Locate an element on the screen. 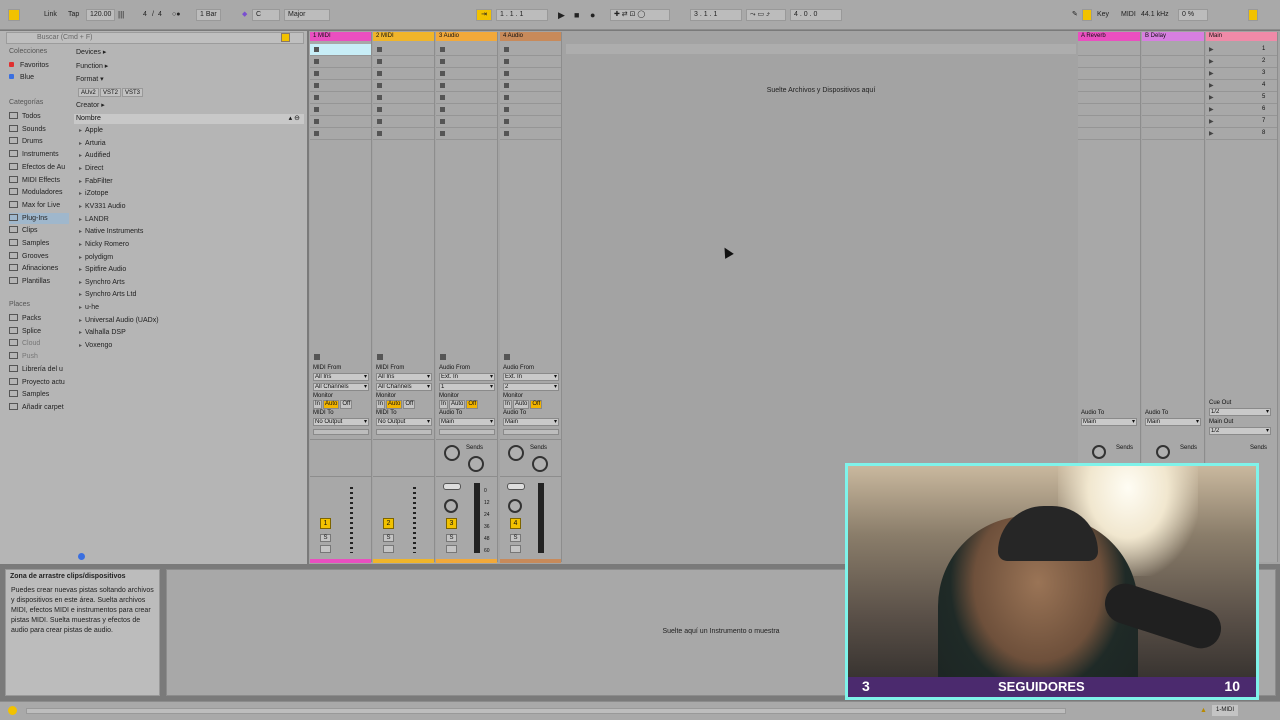 The image size is (1280, 720). track-activator-button: 4 is located at coordinates (515, 523).